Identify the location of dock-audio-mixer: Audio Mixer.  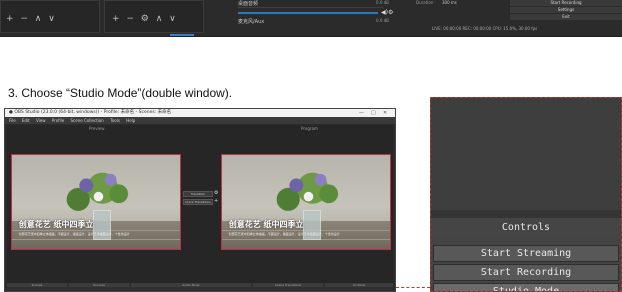
(191, 285).